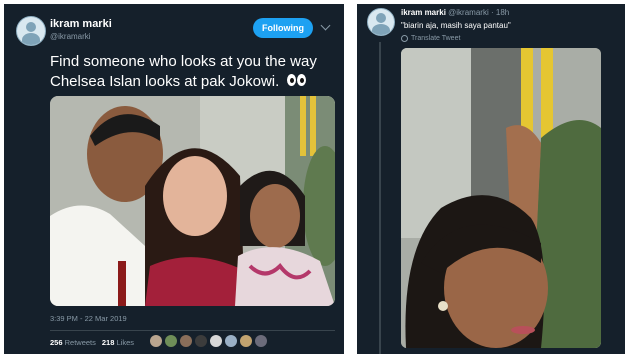 This screenshot has height=360, width=640. Describe the element at coordinates (436, 38) in the screenshot. I see `translate-label: Translate Tweet` at that location.